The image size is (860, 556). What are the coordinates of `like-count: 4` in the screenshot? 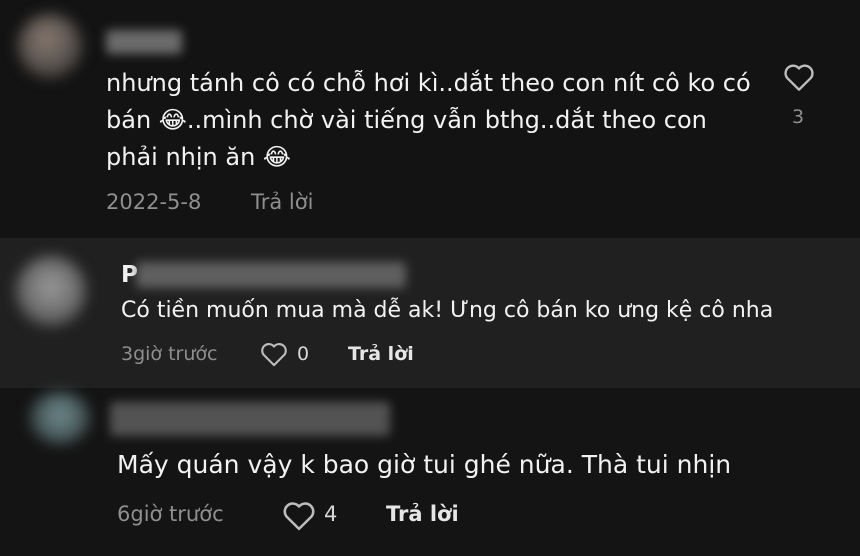 It's located at (331, 514).